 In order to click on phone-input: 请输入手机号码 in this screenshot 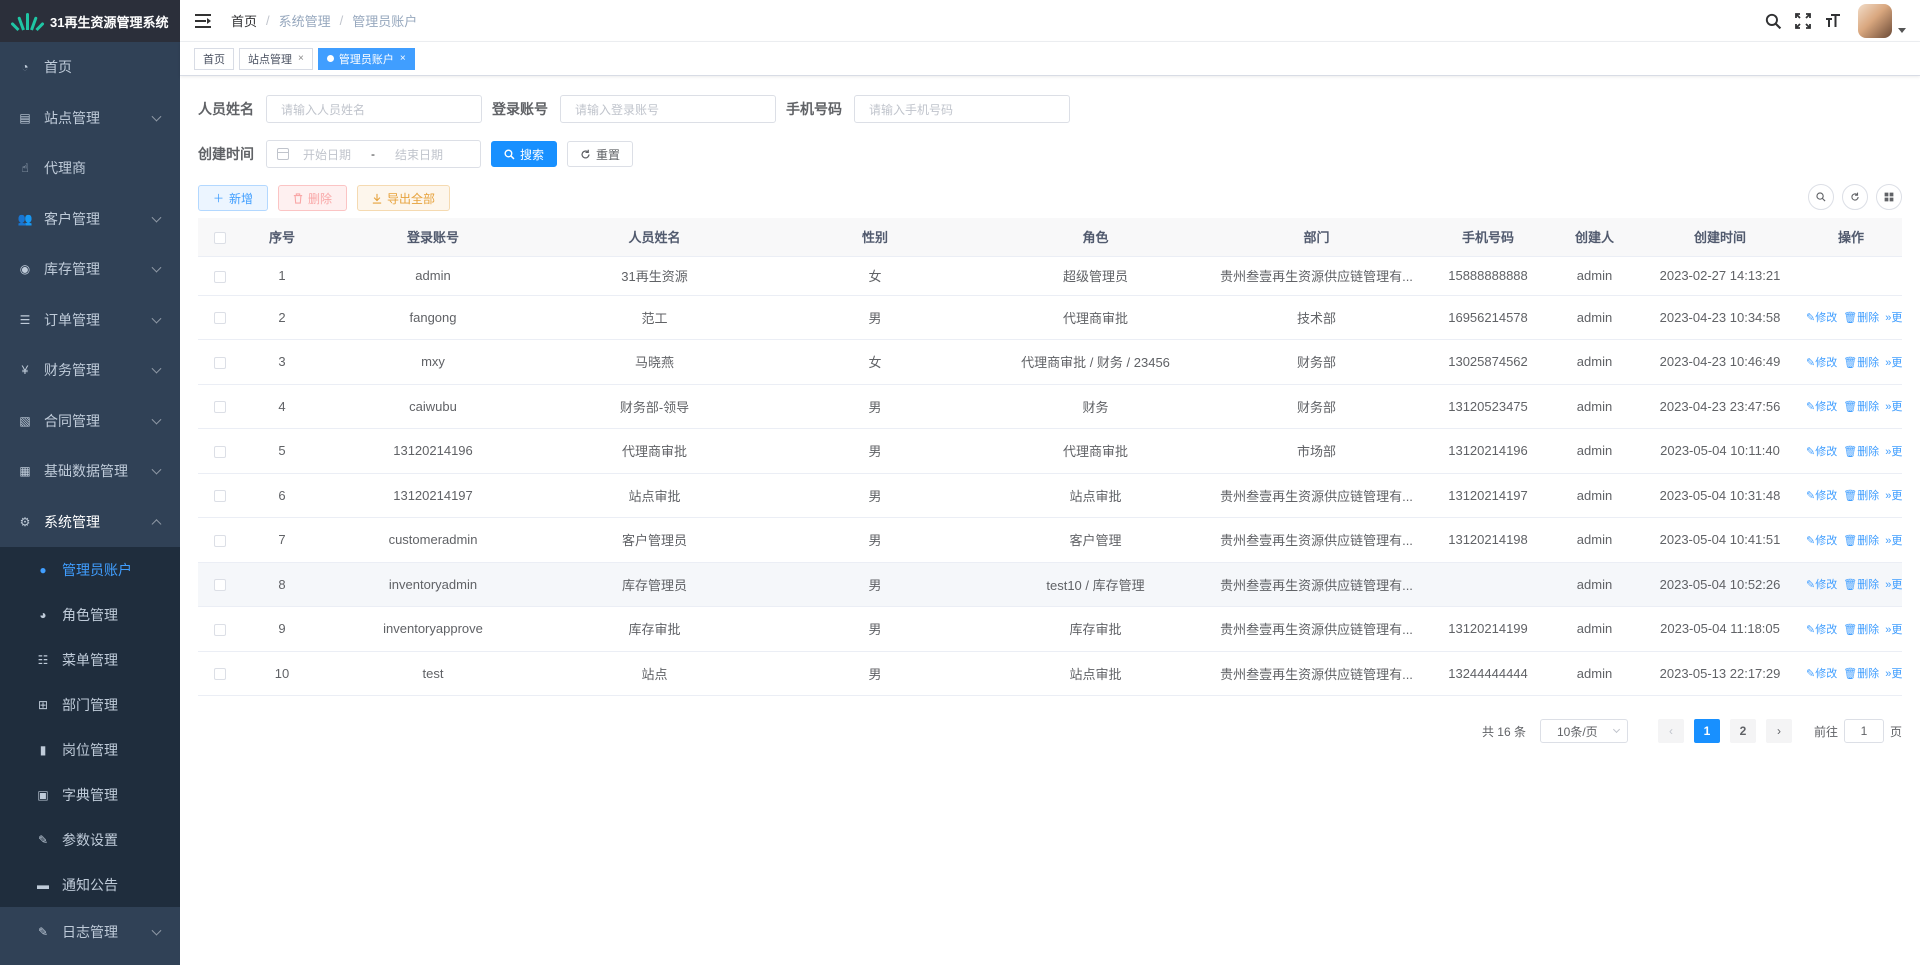, I will do `click(962, 109)`.